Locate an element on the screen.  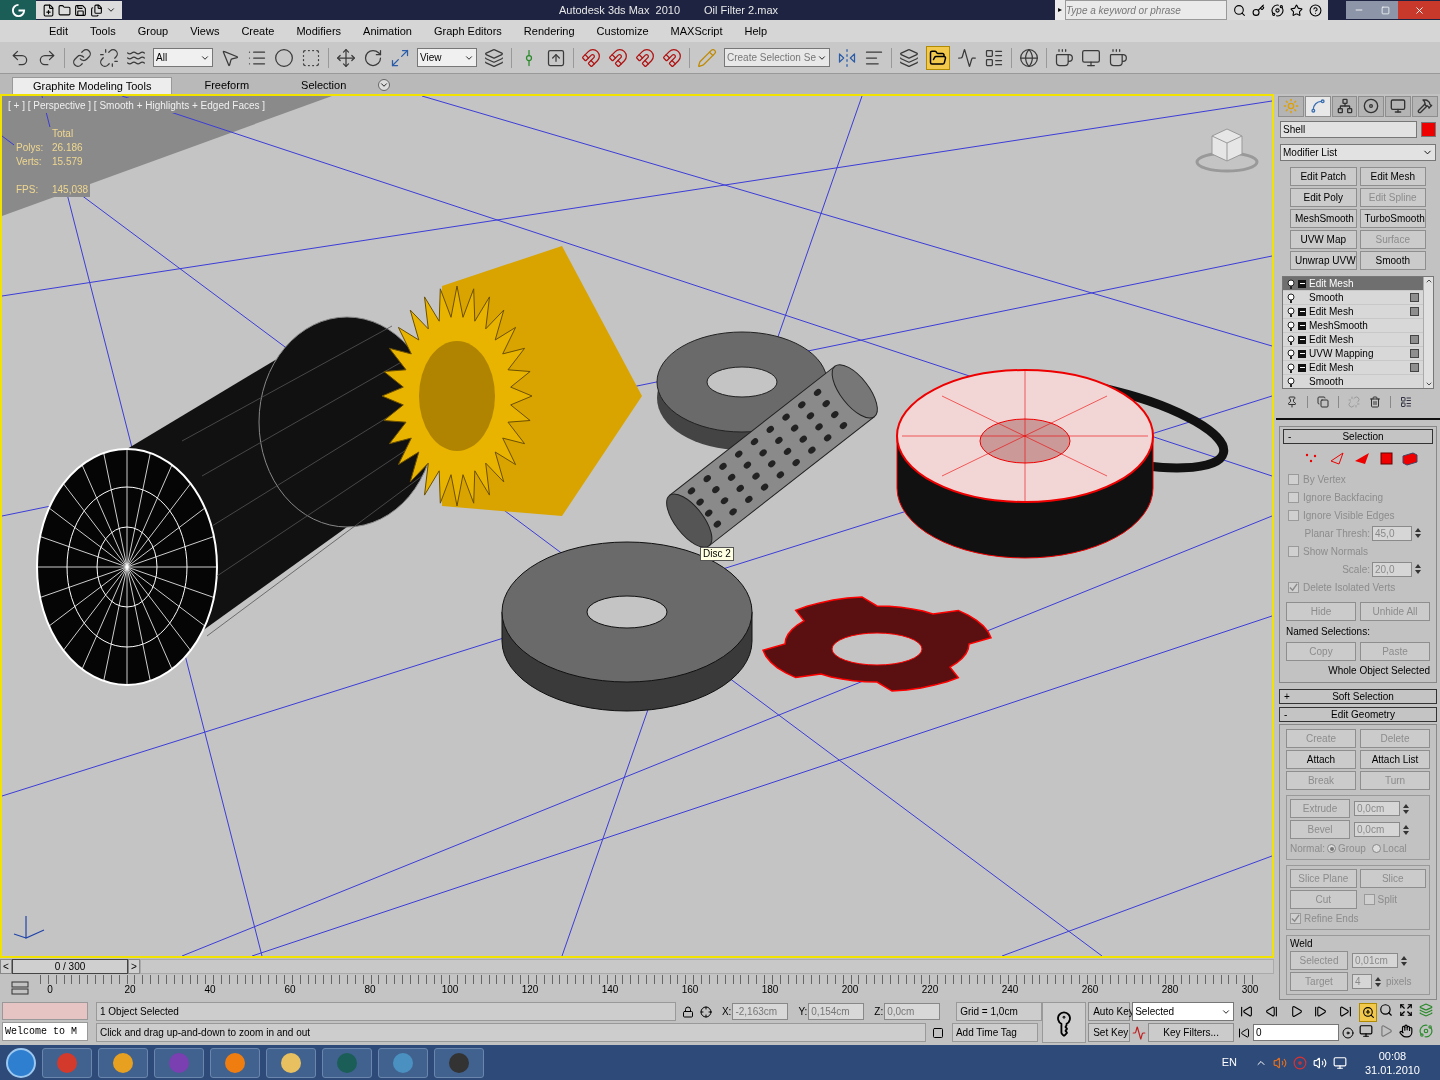
modifier-button: Edit Mesh is located at coordinates (1392, 177).